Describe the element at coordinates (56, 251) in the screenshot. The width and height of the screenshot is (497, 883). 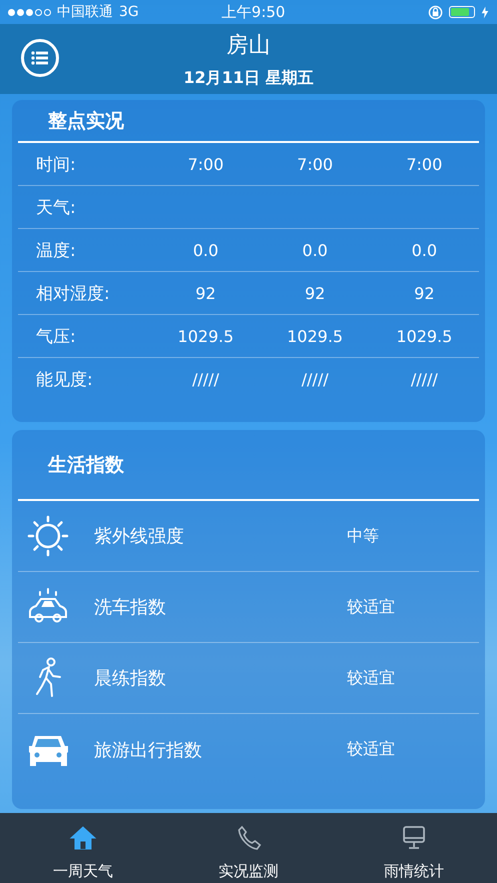
I see `row-label: 温度:` at that location.